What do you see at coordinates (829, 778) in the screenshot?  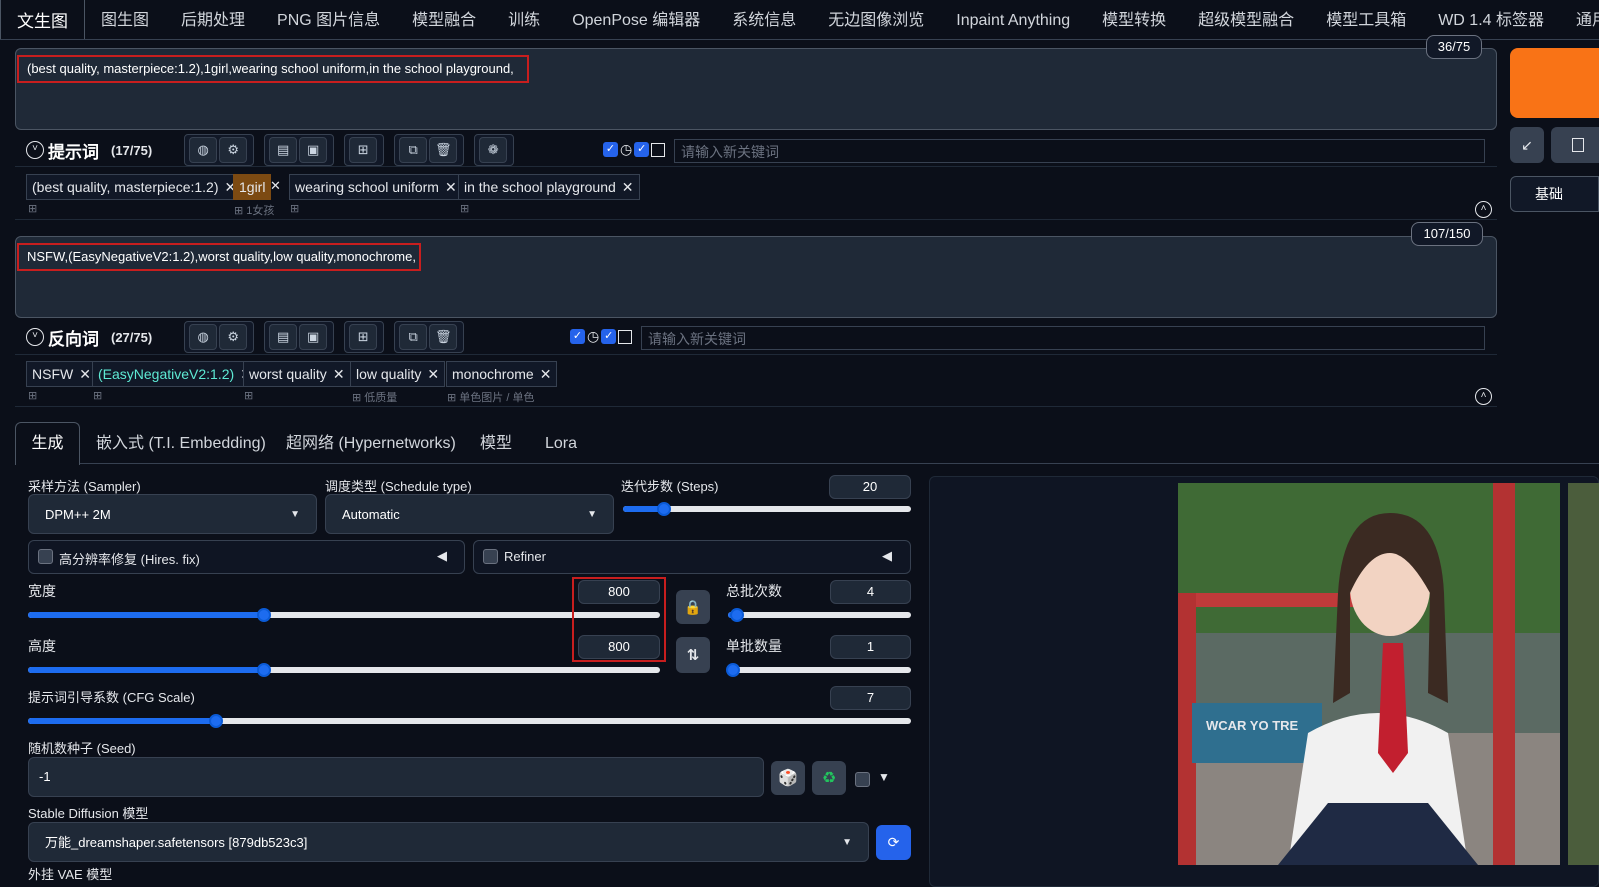 I see `recycle-icon: ♻` at bounding box center [829, 778].